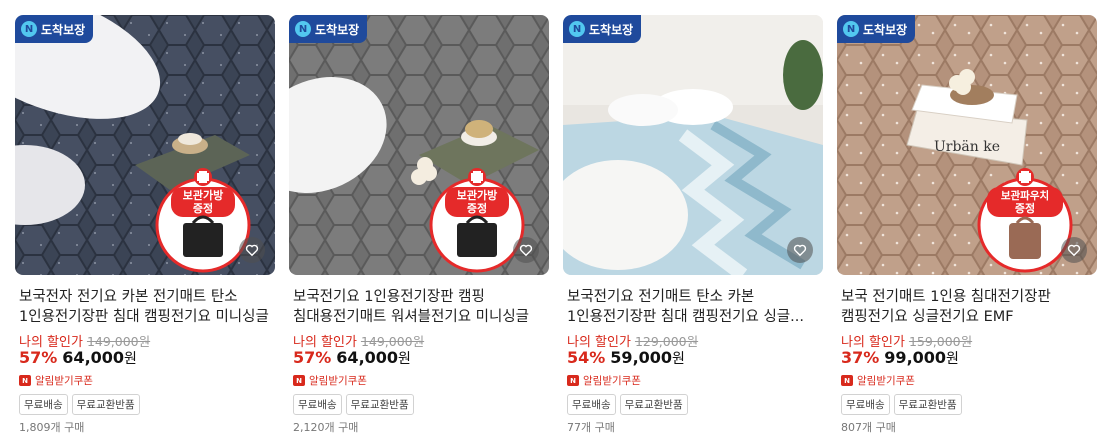  What do you see at coordinates (591, 427) in the screenshot?
I see `purchase-count: 77개 구매` at bounding box center [591, 427].